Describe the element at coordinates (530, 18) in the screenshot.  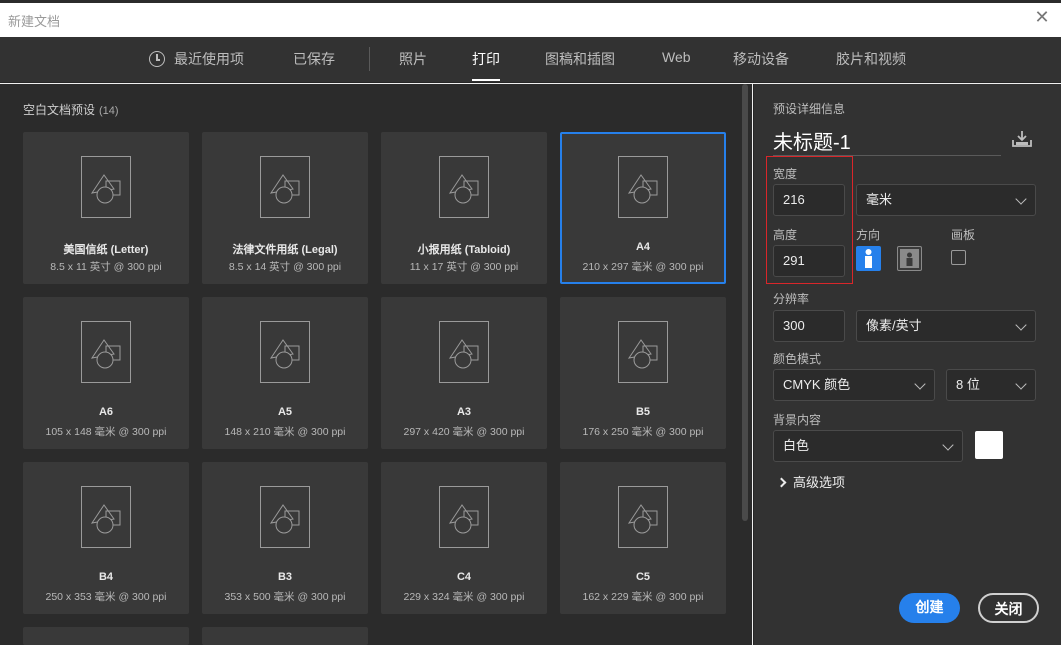
I see `window-titlebar: 新建文档 ✕` at that location.